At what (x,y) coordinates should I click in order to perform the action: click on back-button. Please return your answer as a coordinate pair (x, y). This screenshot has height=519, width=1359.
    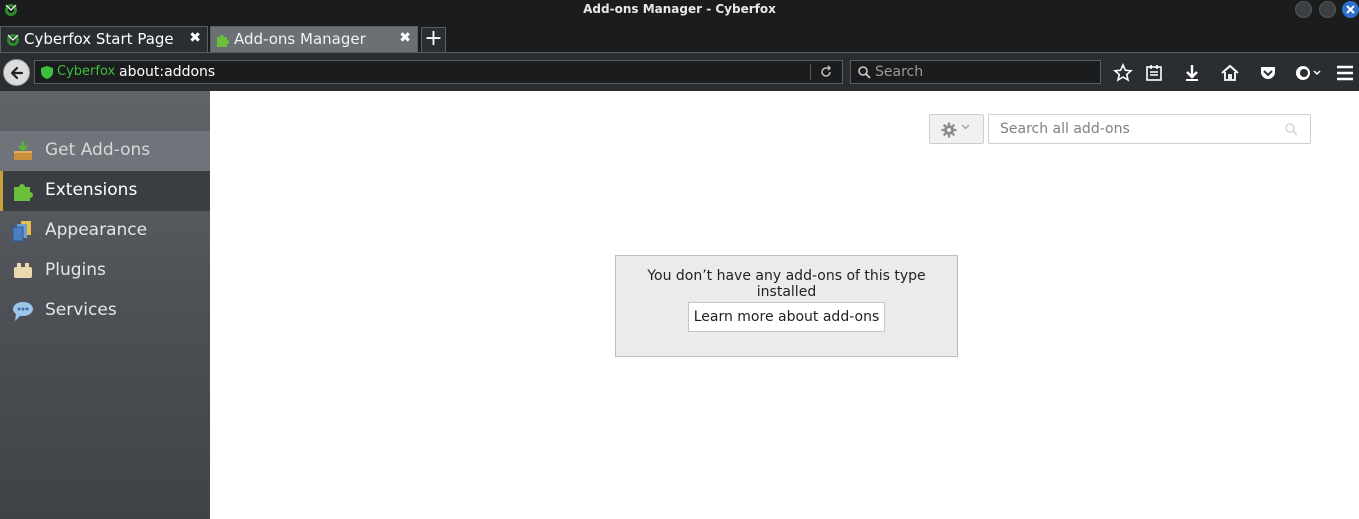
    Looking at the image, I should click on (16, 72).